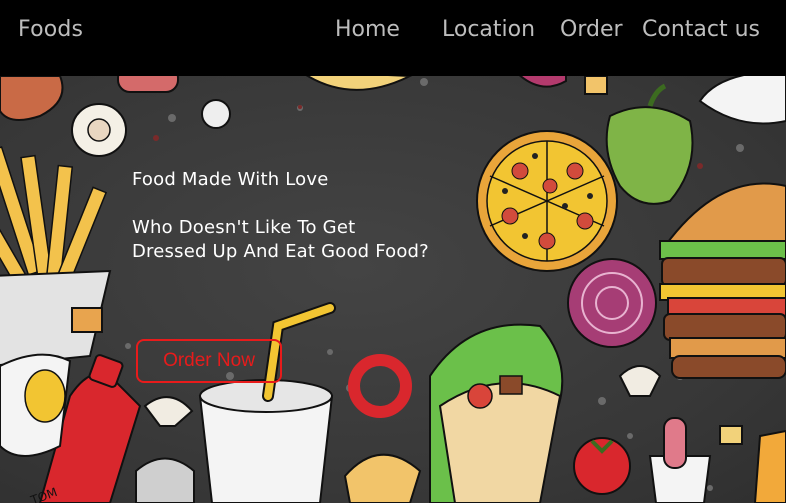 This screenshot has width=786, height=503. Describe the element at coordinates (50, 29) in the screenshot. I see `brand-logo: Foods` at that location.